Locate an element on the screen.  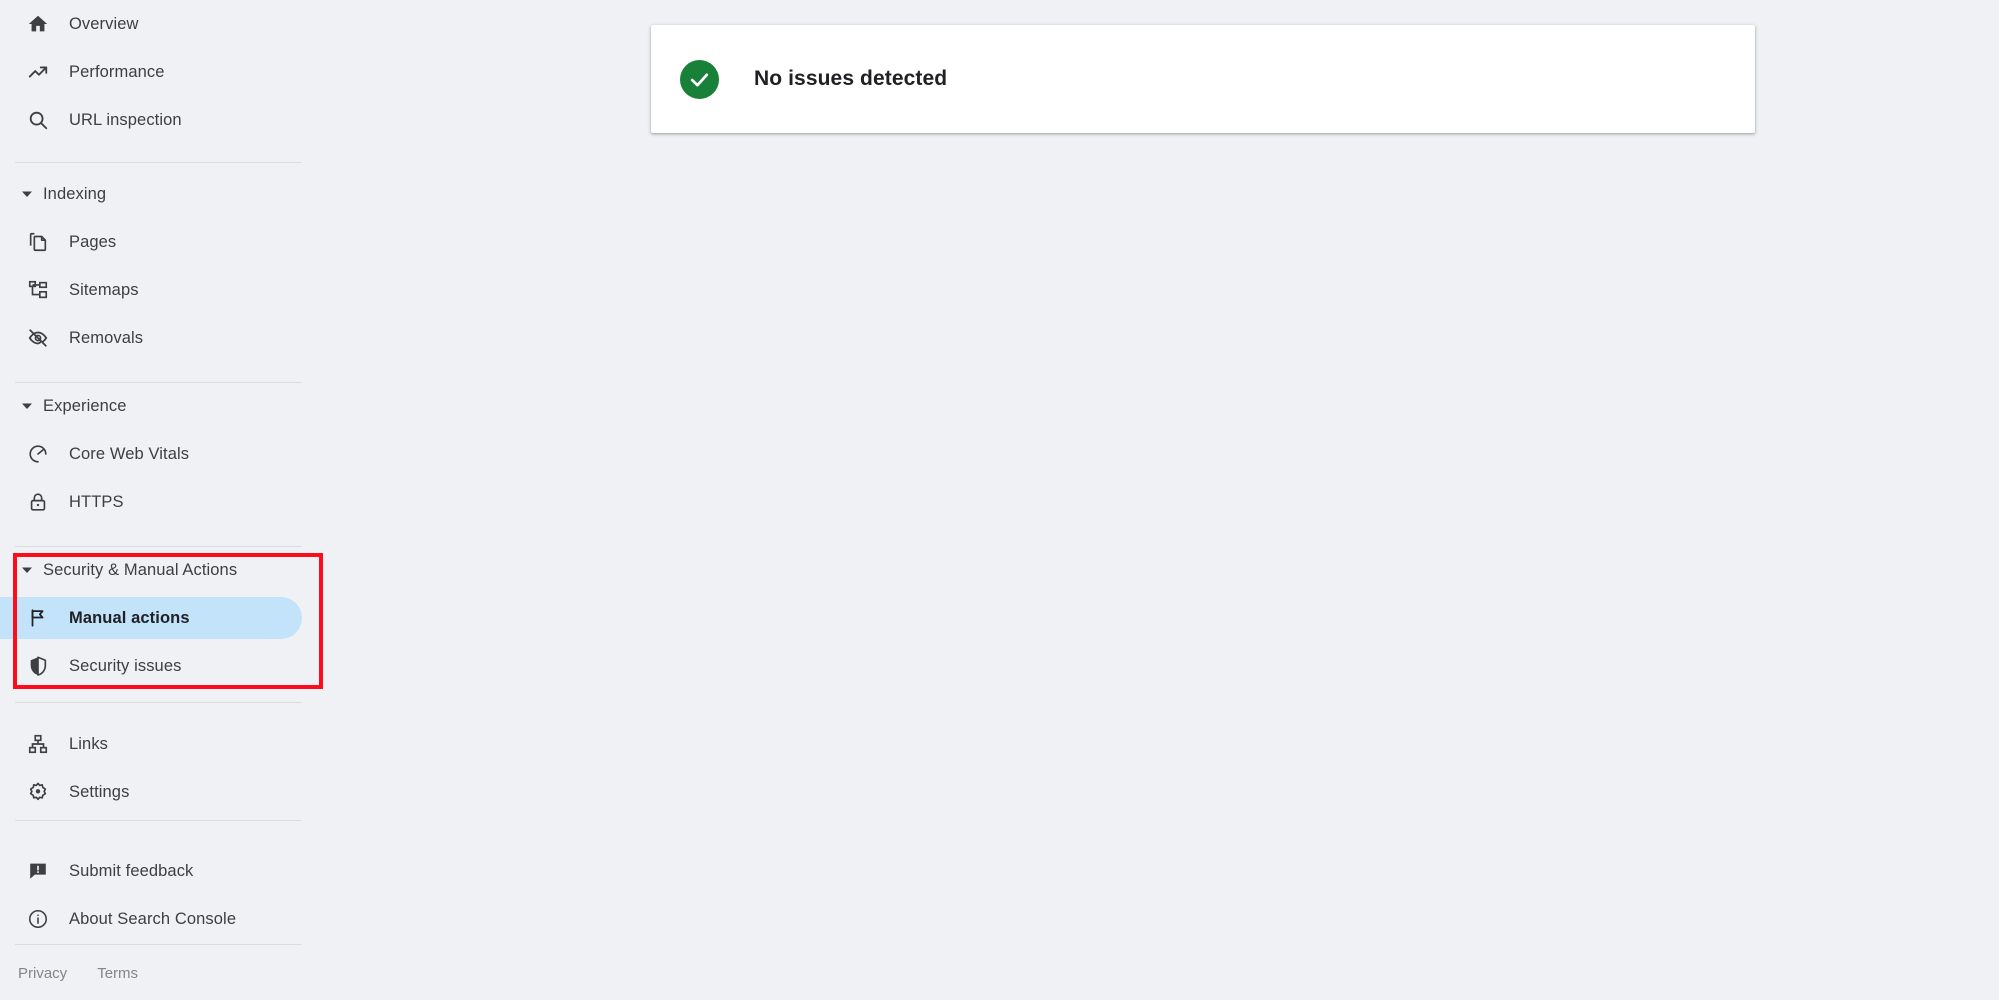
sidebar-item-overview: Overview is located at coordinates (69, 24).